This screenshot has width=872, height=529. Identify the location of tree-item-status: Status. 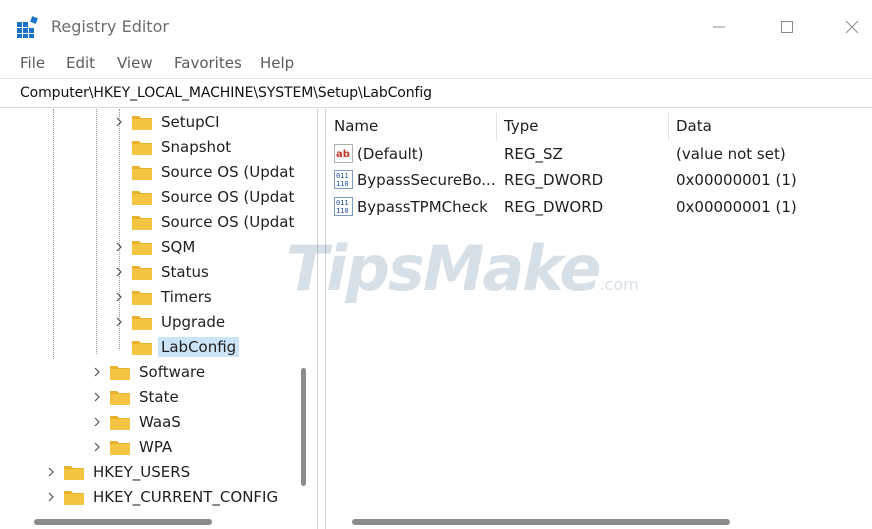
(162, 272).